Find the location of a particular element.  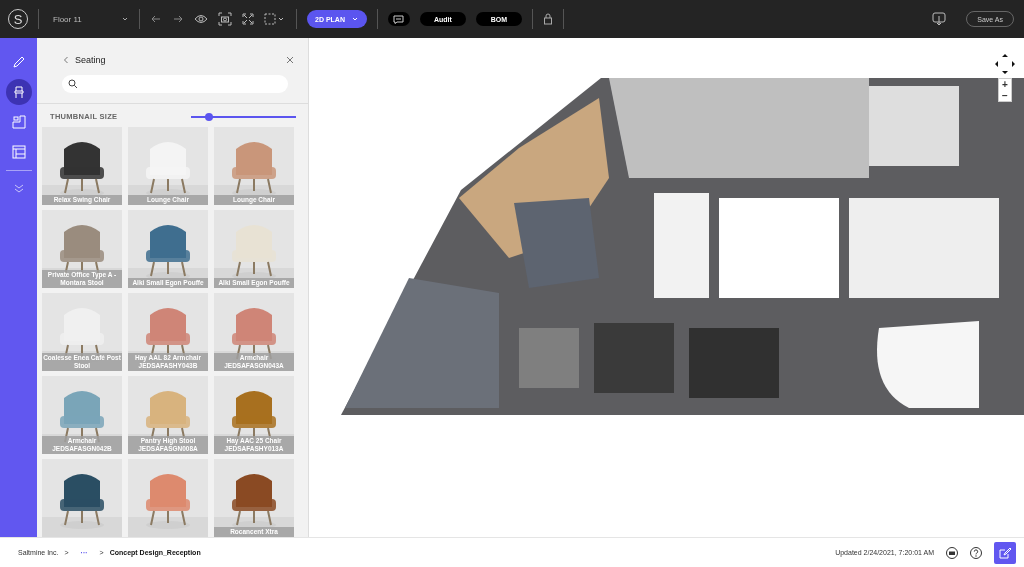

edit-button is located at coordinates (1005, 552).